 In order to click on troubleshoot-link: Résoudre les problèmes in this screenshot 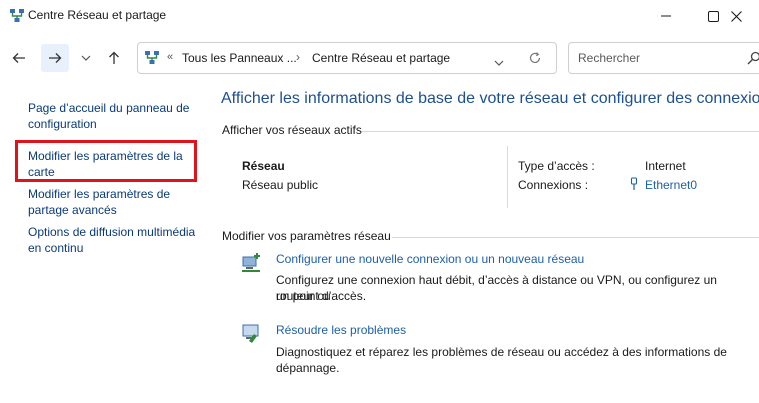, I will do `click(341, 330)`.